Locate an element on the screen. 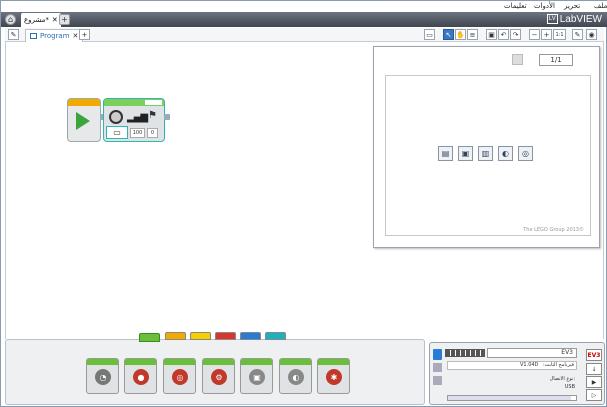 This screenshot has width=607, height=407. firmware-value: V1.04D is located at coordinates (529, 365).